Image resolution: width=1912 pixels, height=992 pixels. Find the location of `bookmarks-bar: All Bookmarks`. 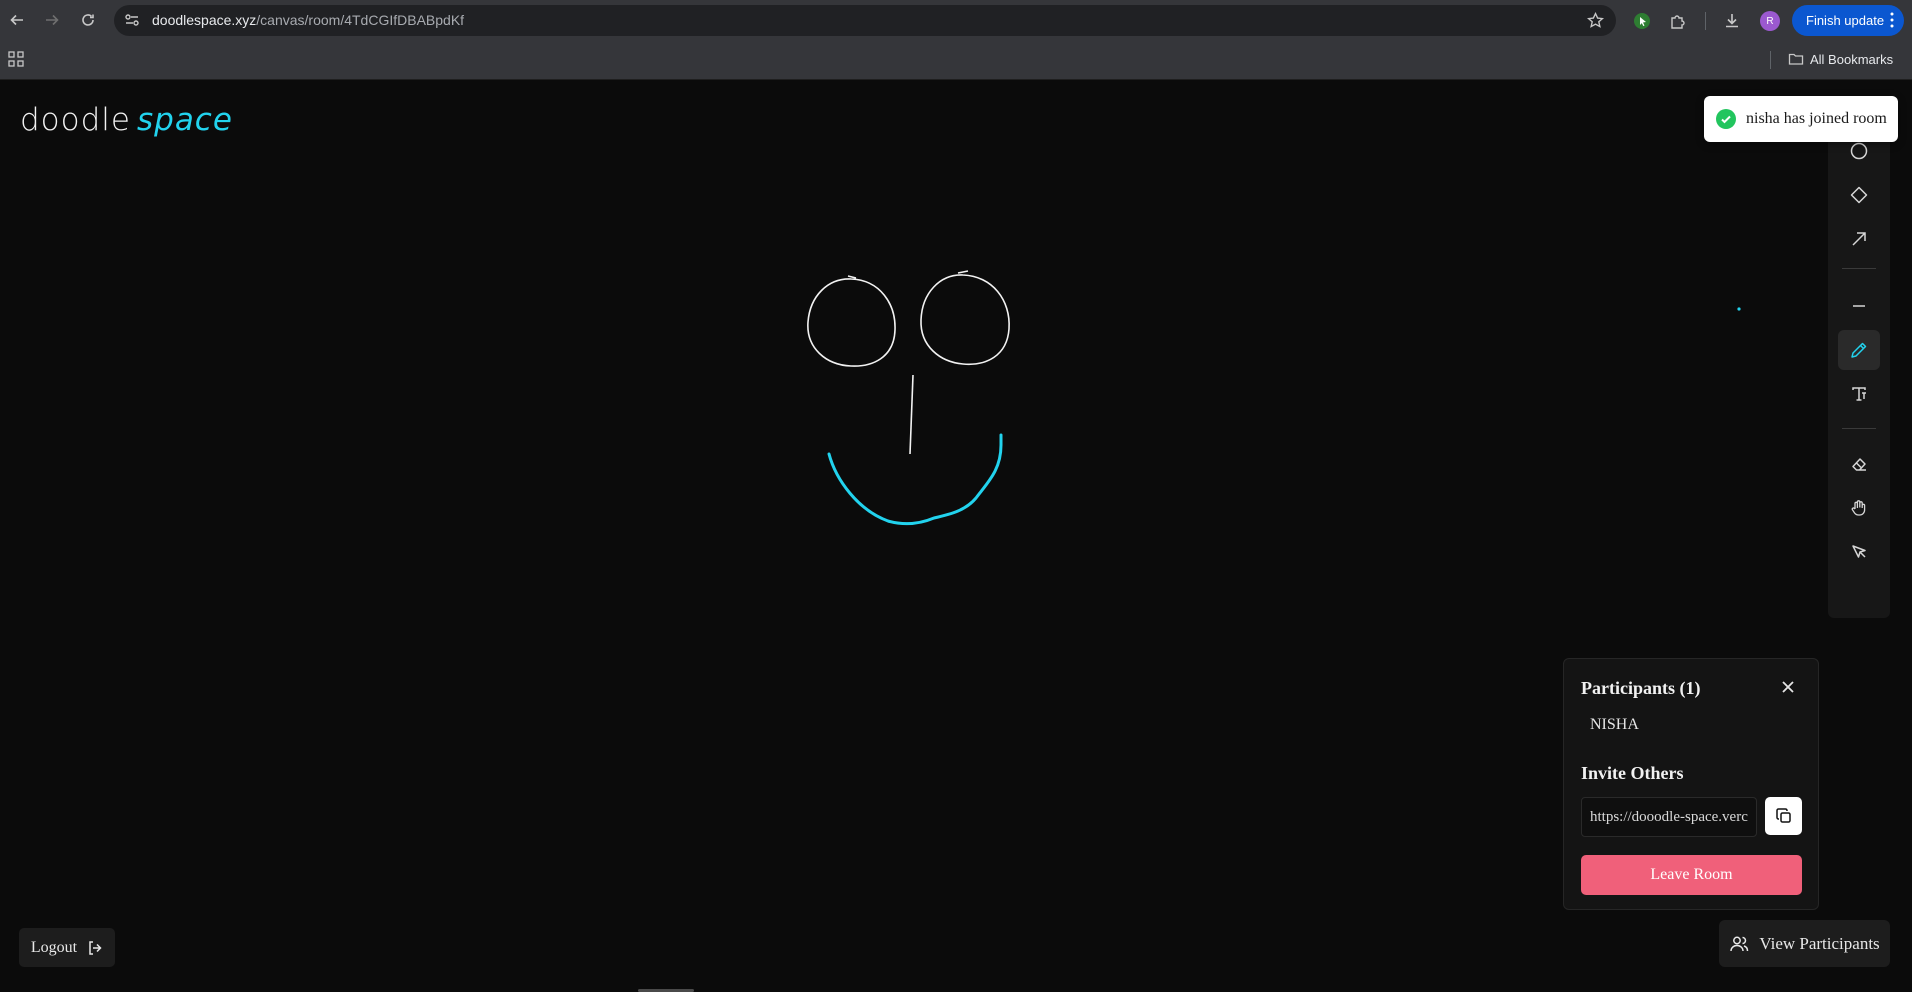

bookmarks-bar: All Bookmarks is located at coordinates (956, 60).